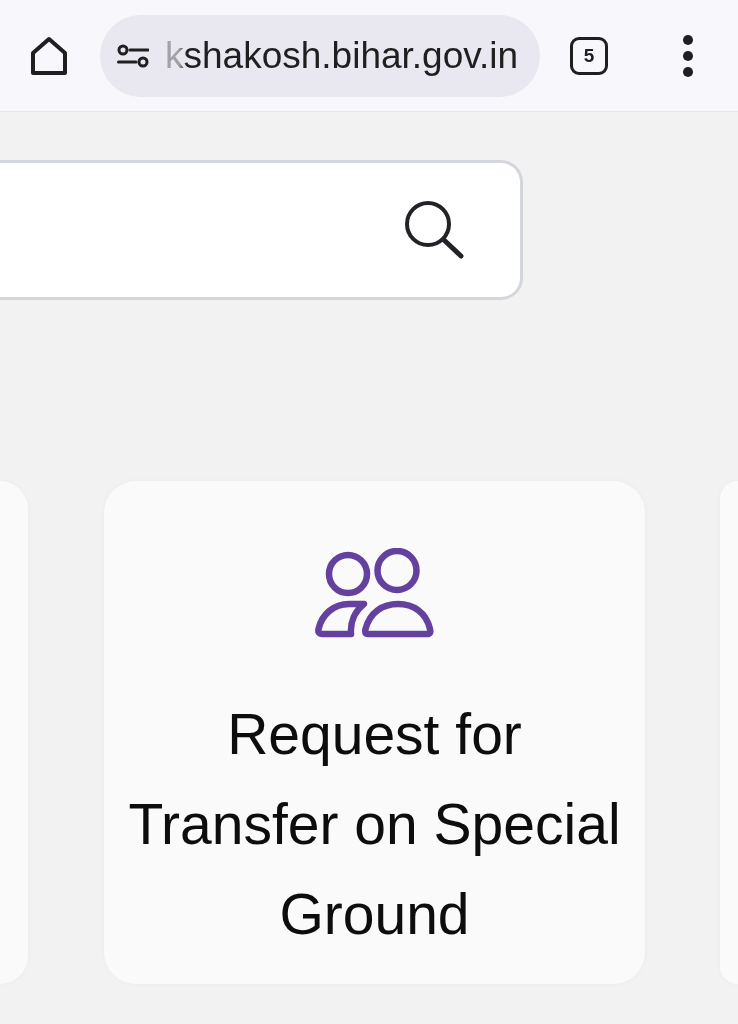 This screenshot has height=1024, width=738. Describe the element at coordinates (342, 55) in the screenshot. I see `url-text: kshakosh.bihar.gov.in` at that location.